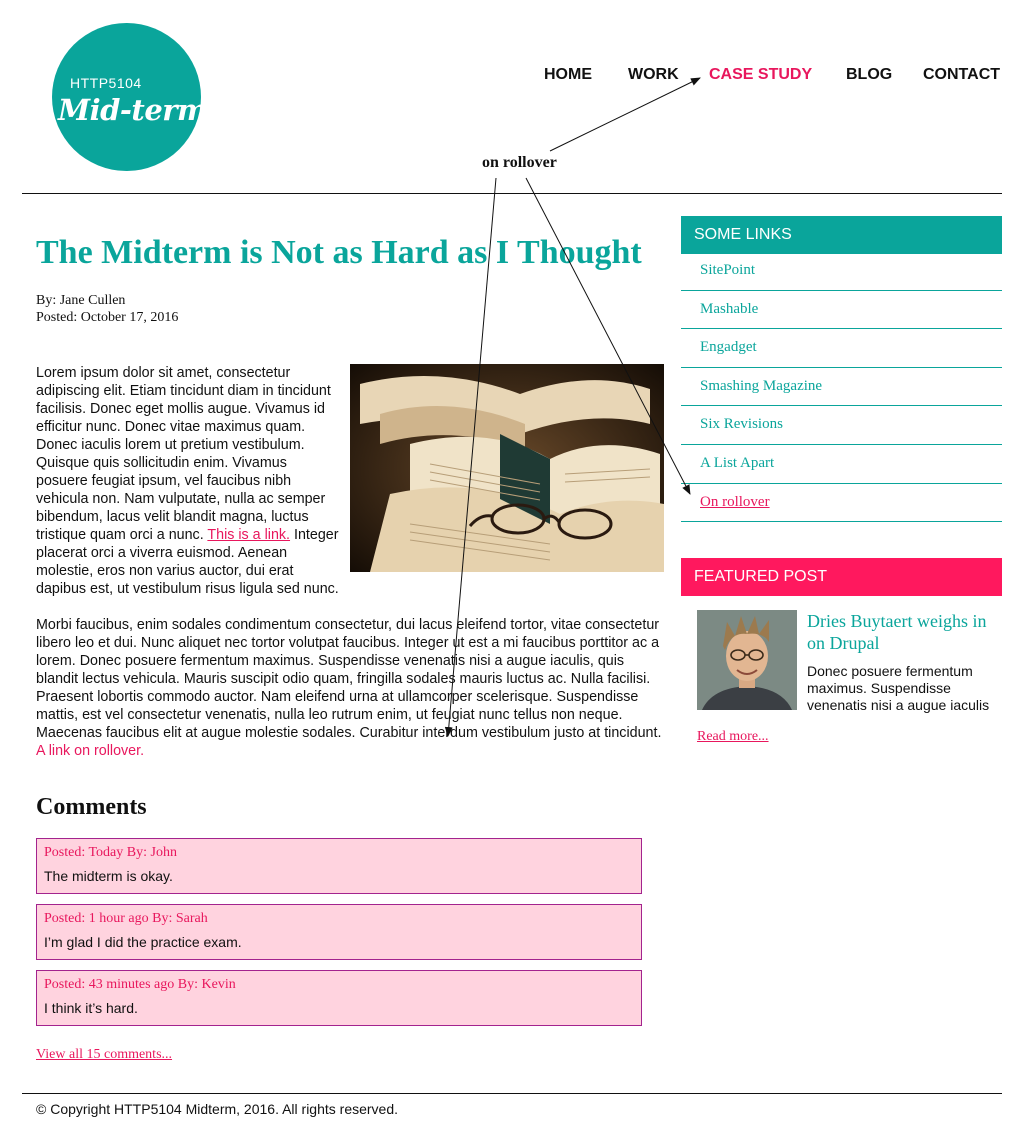 The height and width of the screenshot is (1125, 1024). Describe the element at coordinates (248, 535) in the screenshot. I see `inline-link: This is a link.` at that location.